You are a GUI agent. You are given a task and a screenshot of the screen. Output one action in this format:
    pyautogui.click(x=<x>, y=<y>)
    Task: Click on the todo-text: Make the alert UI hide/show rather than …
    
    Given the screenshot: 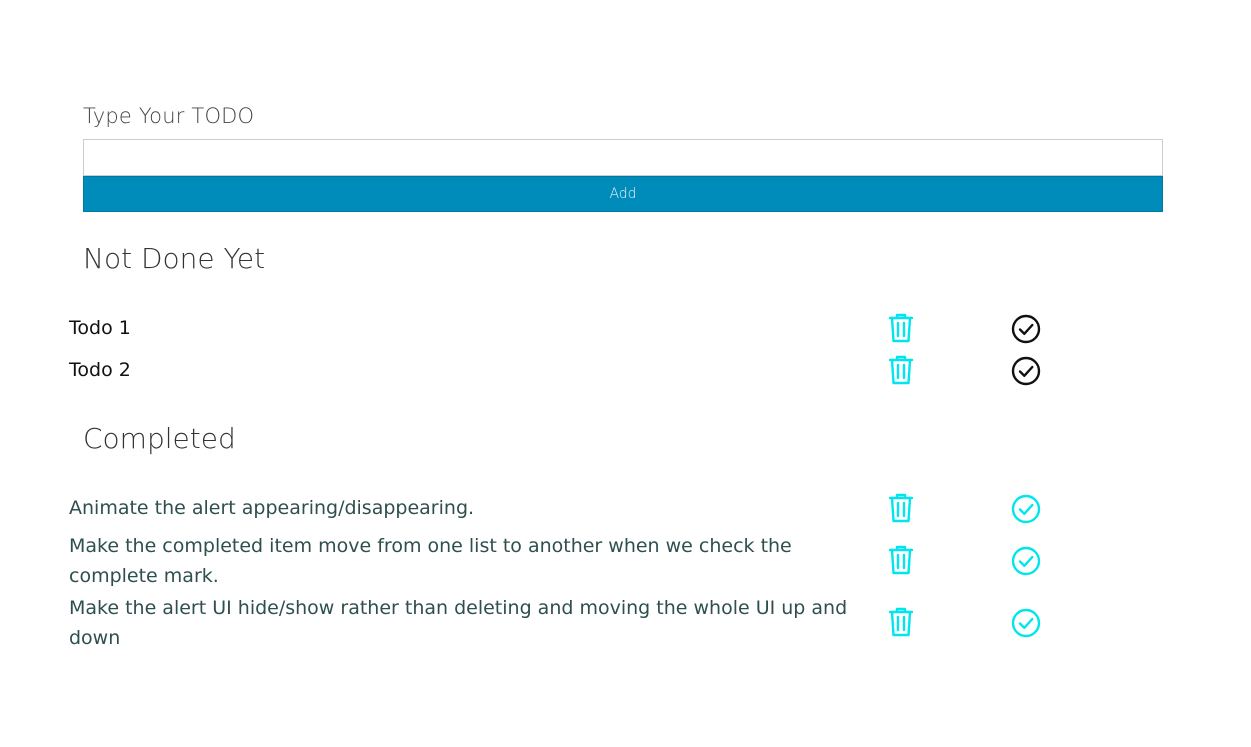 What is the action you would take?
    pyautogui.click(x=458, y=623)
    